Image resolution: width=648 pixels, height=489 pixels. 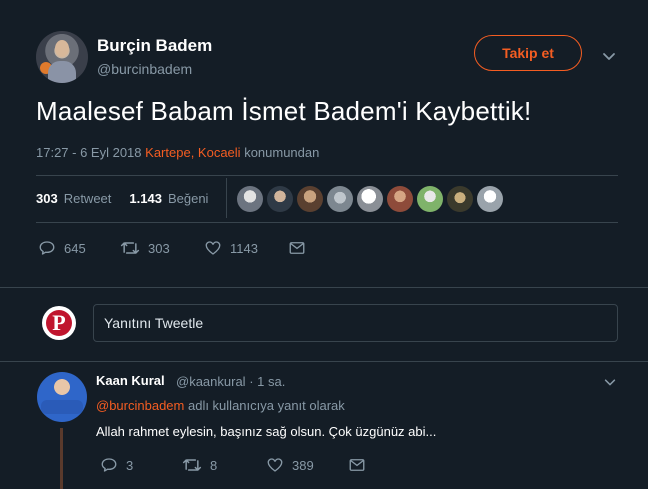 I want to click on thread-line, so click(x=61, y=458).